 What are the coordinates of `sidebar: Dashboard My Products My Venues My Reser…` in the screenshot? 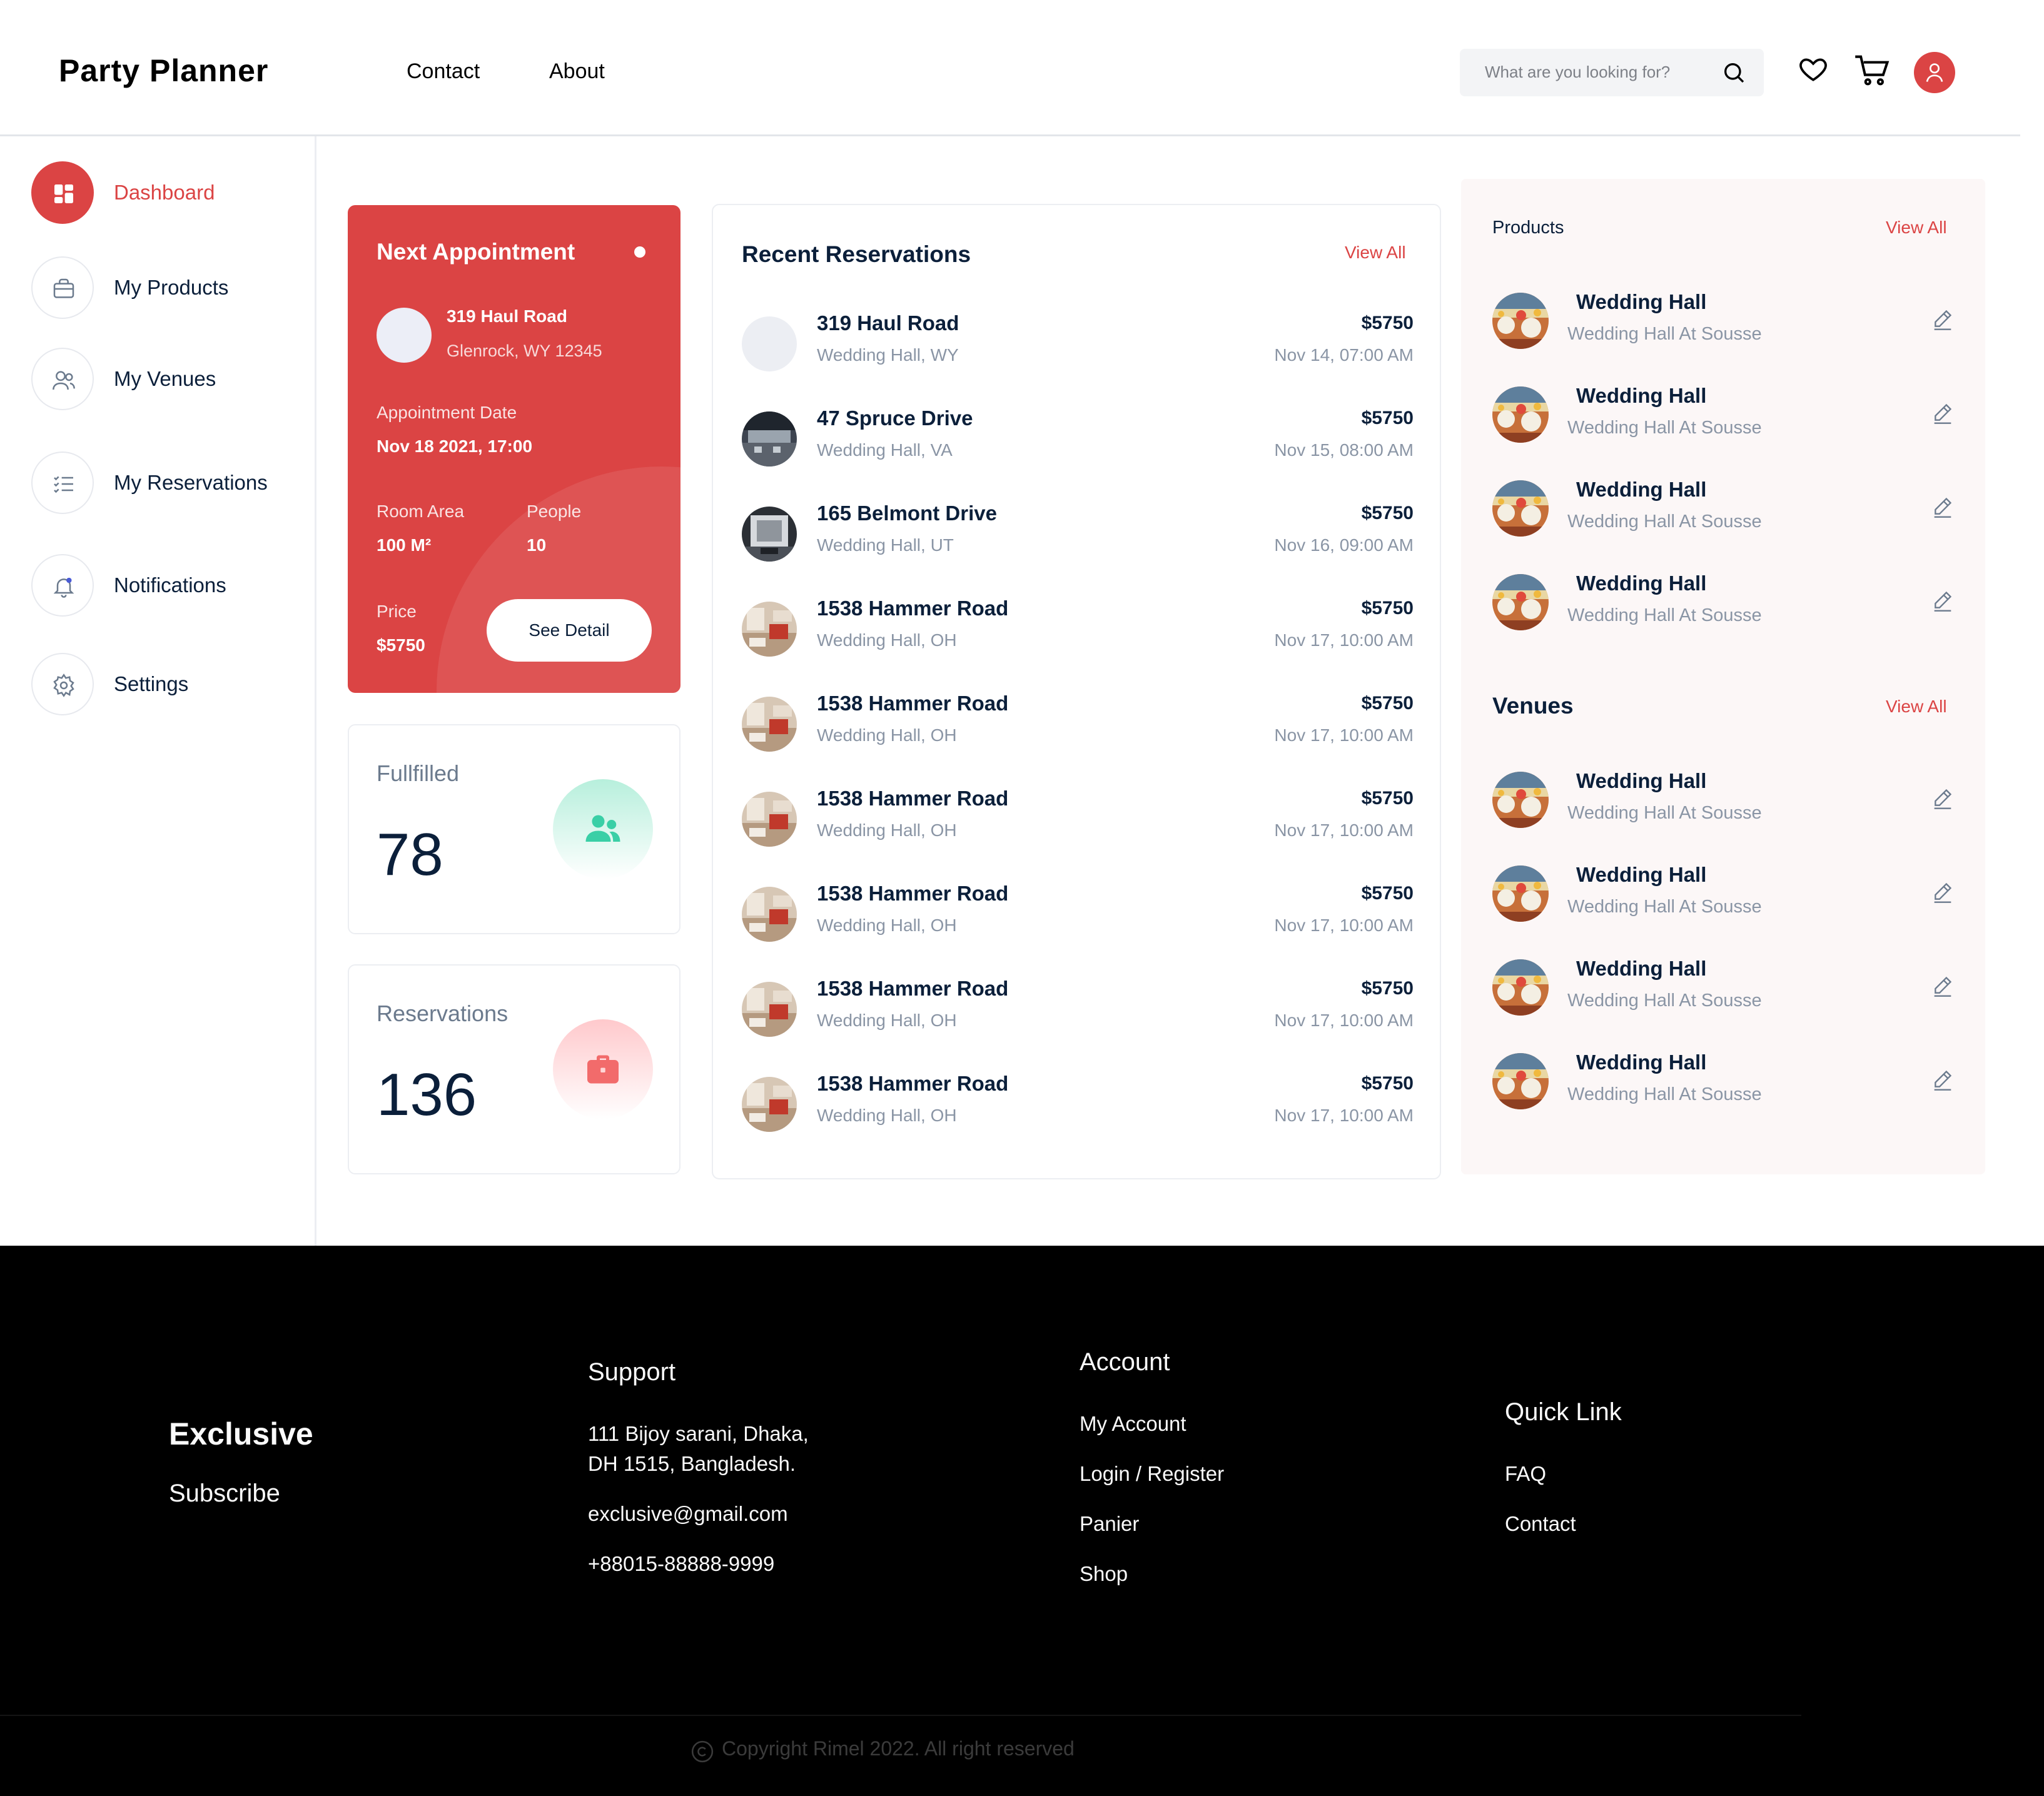 It's located at (158, 691).